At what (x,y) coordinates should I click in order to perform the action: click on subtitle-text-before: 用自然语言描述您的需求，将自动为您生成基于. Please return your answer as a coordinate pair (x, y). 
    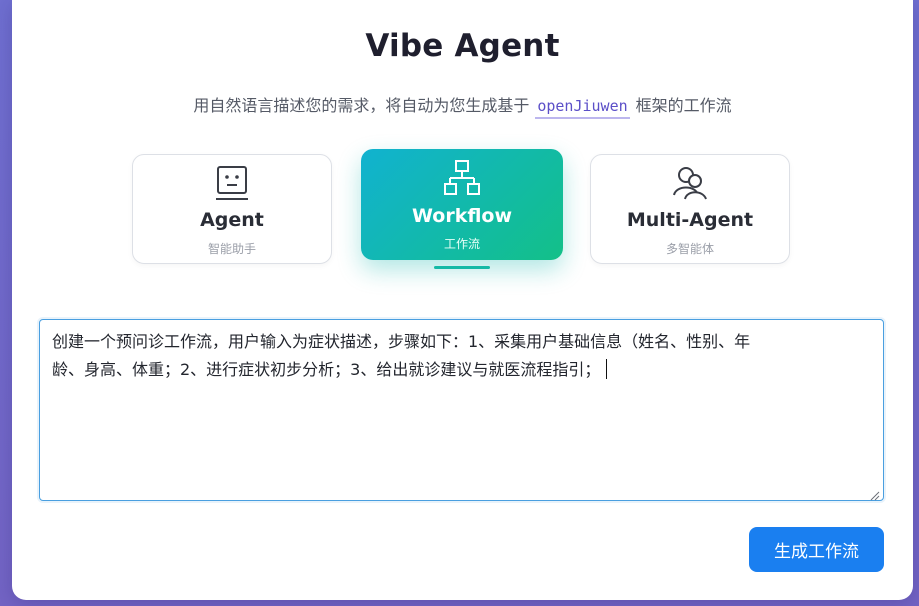
    Looking at the image, I should click on (361, 105).